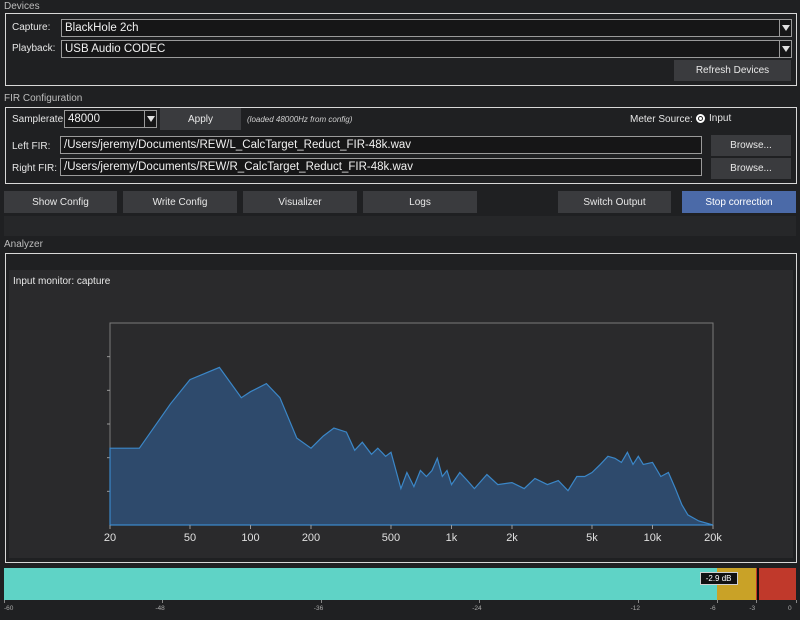 The height and width of the screenshot is (620, 800). Describe the element at coordinates (360, 584) in the screenshot. I see `level-meter-fill` at that location.